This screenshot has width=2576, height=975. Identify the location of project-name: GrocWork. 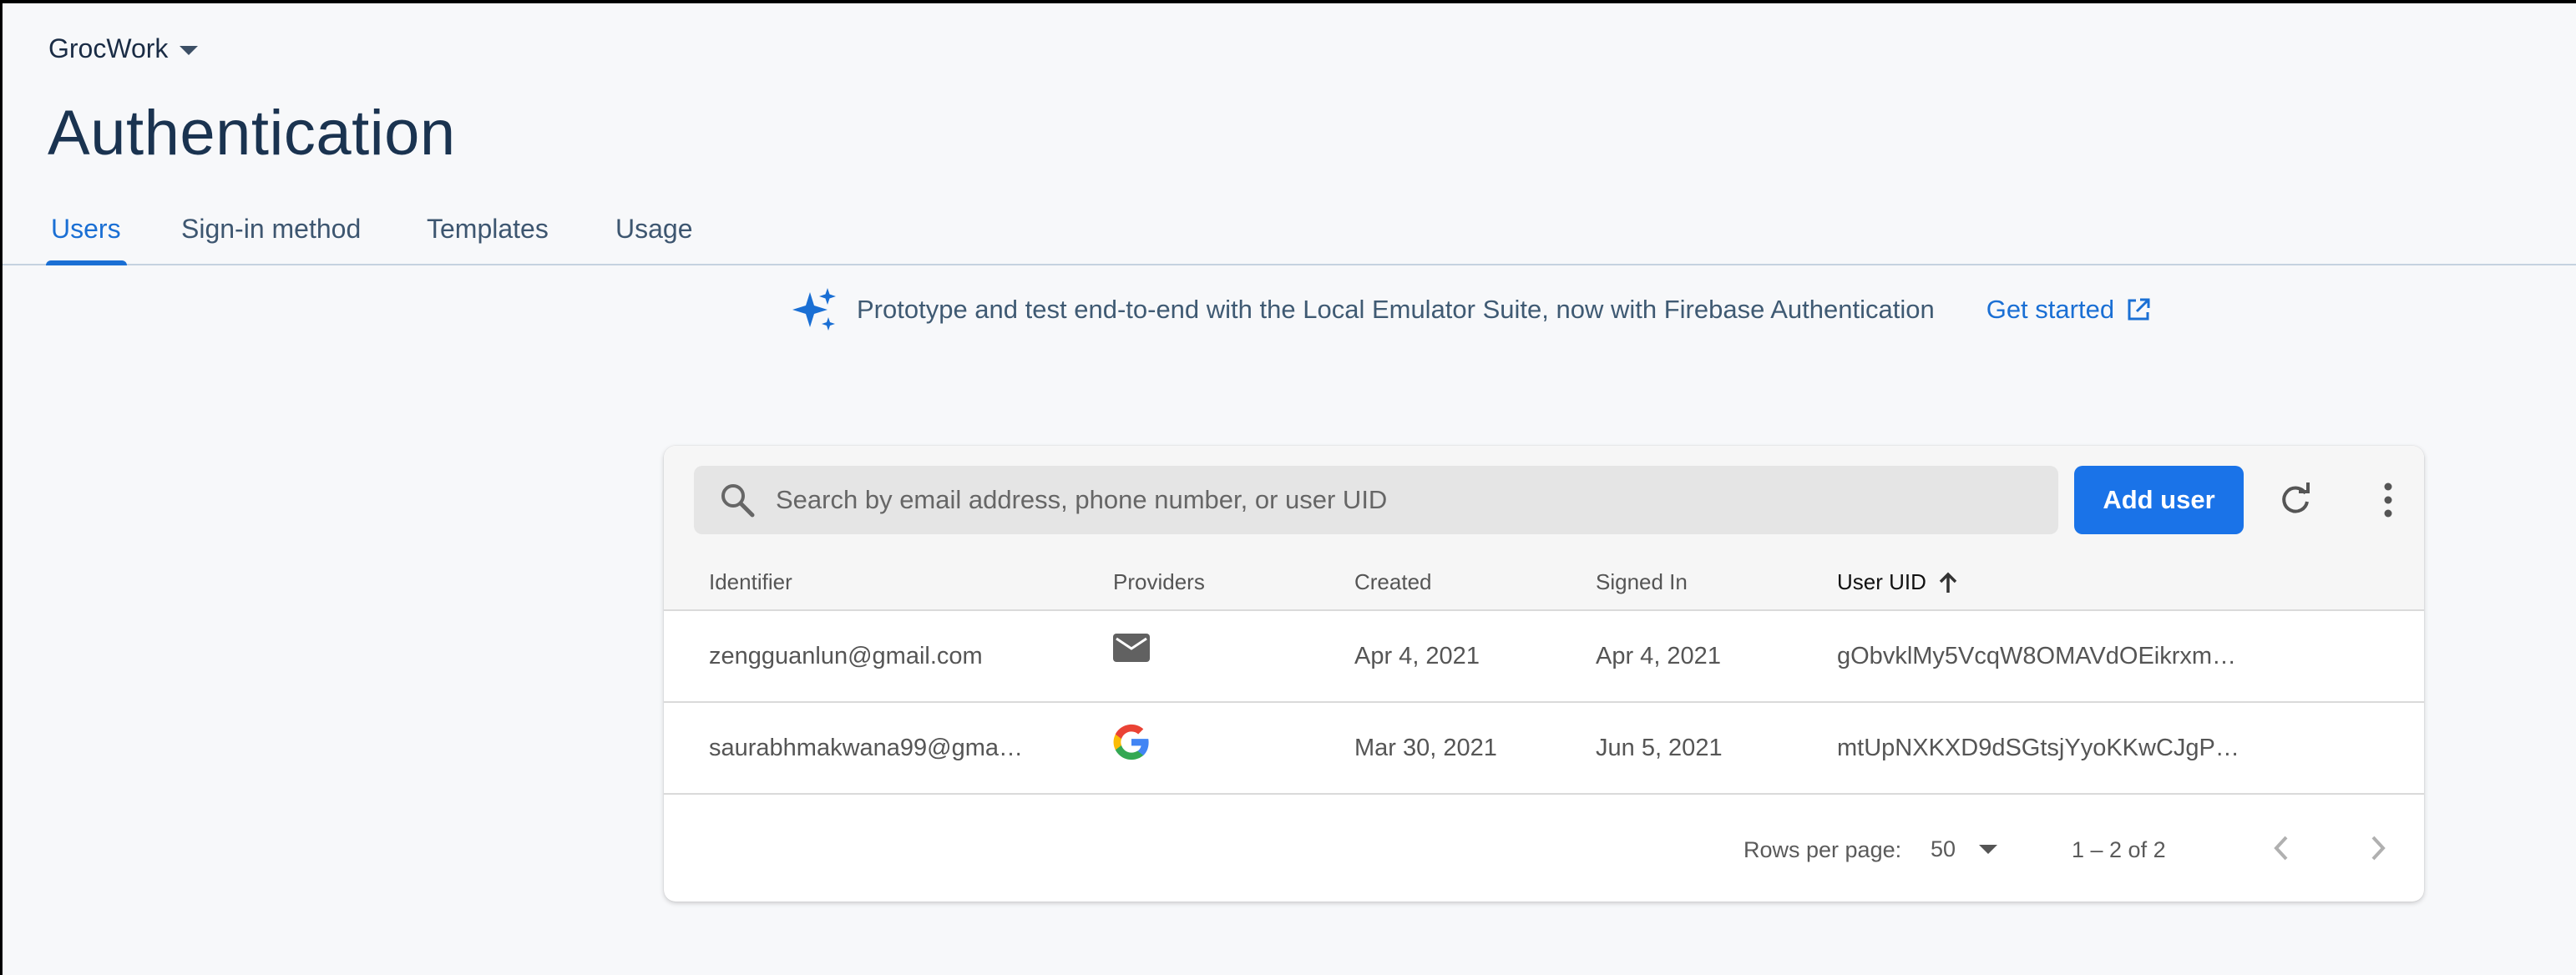
(108, 48).